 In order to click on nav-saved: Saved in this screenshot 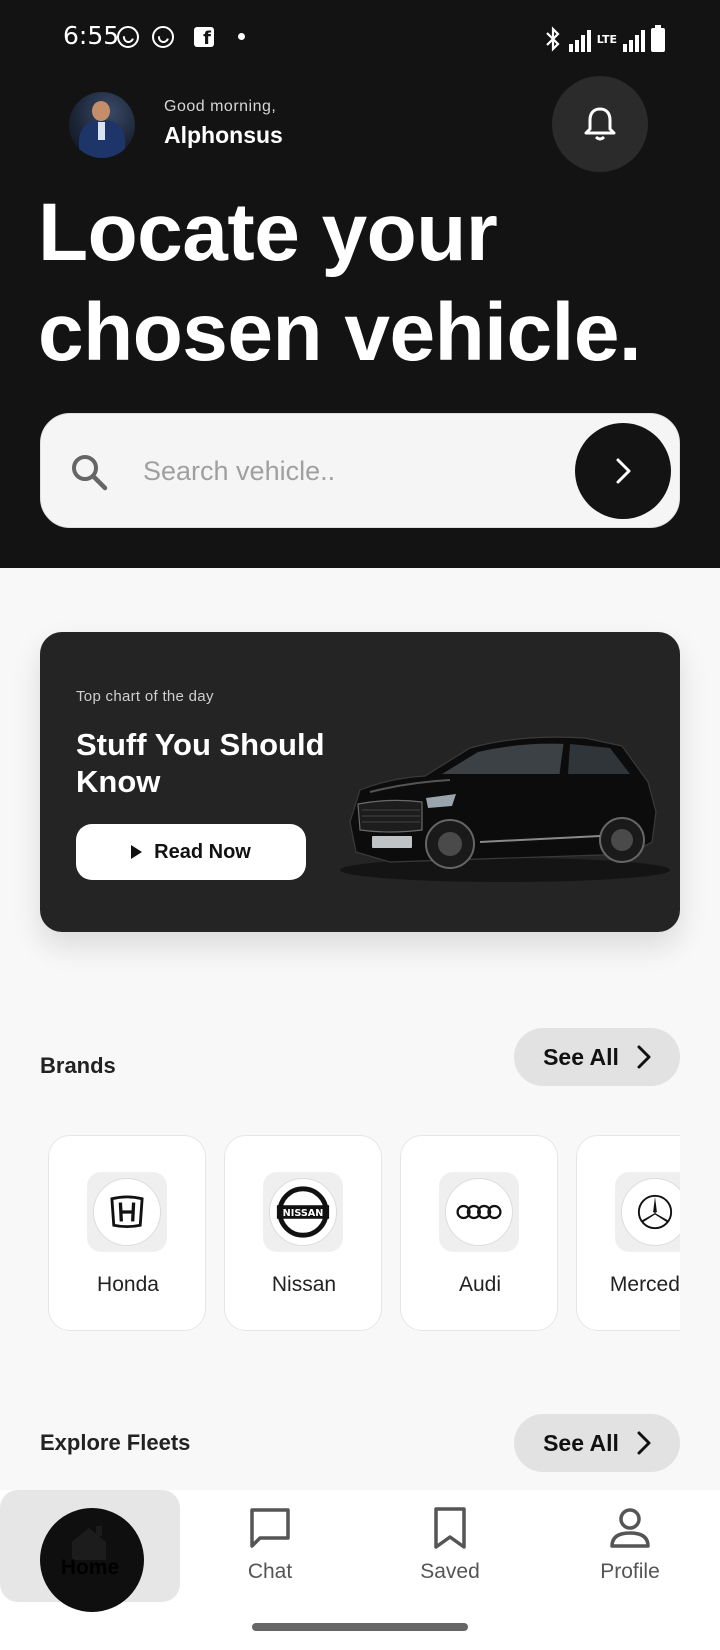, I will do `click(450, 1546)`.